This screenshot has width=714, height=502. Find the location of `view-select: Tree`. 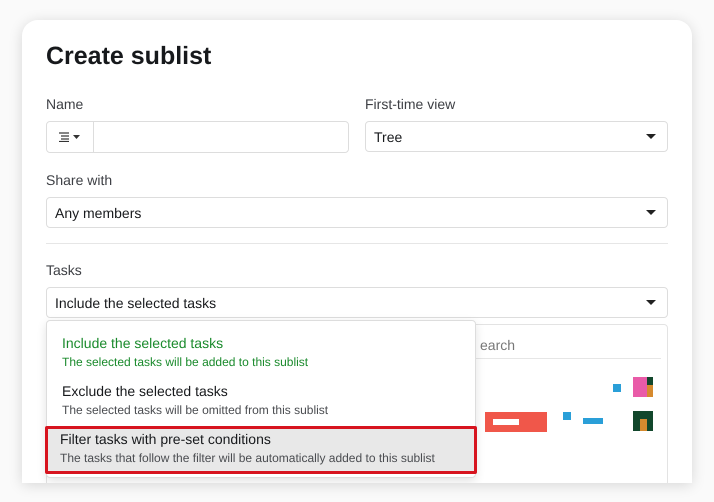

view-select: Tree is located at coordinates (516, 136).